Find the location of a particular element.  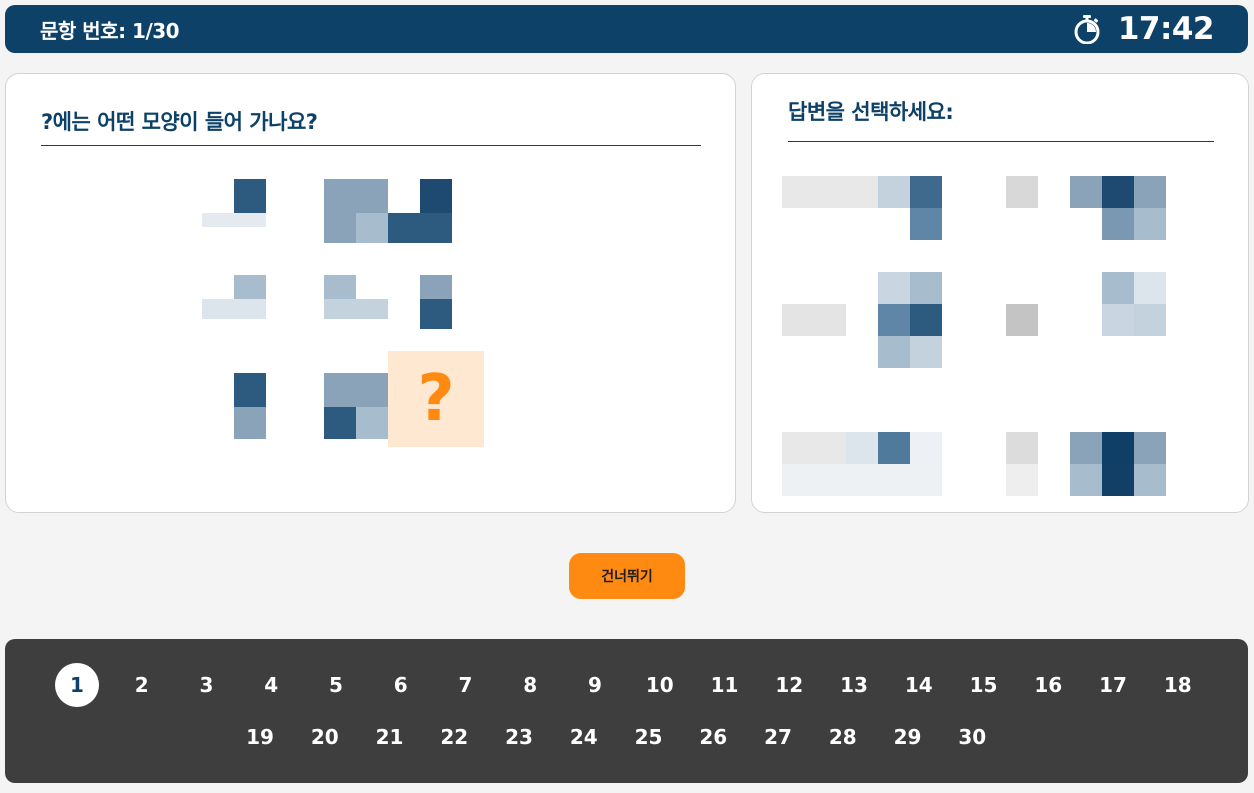

answer-options is located at coordinates (974, 320).